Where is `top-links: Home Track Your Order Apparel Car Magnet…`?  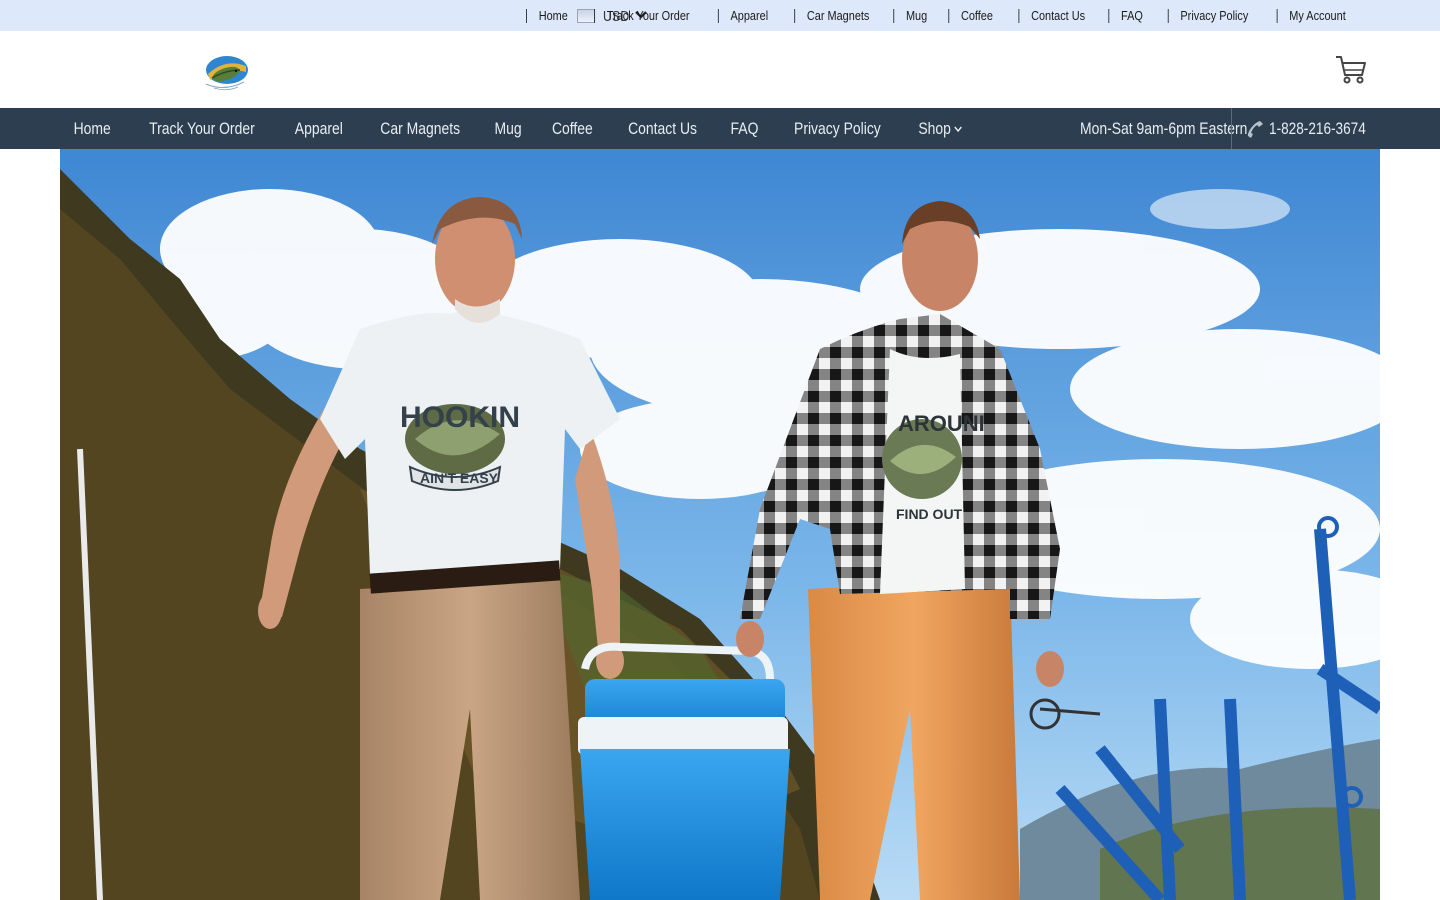
top-links: Home Track Your Order Apparel Car Magnet… is located at coordinates (943, 15).